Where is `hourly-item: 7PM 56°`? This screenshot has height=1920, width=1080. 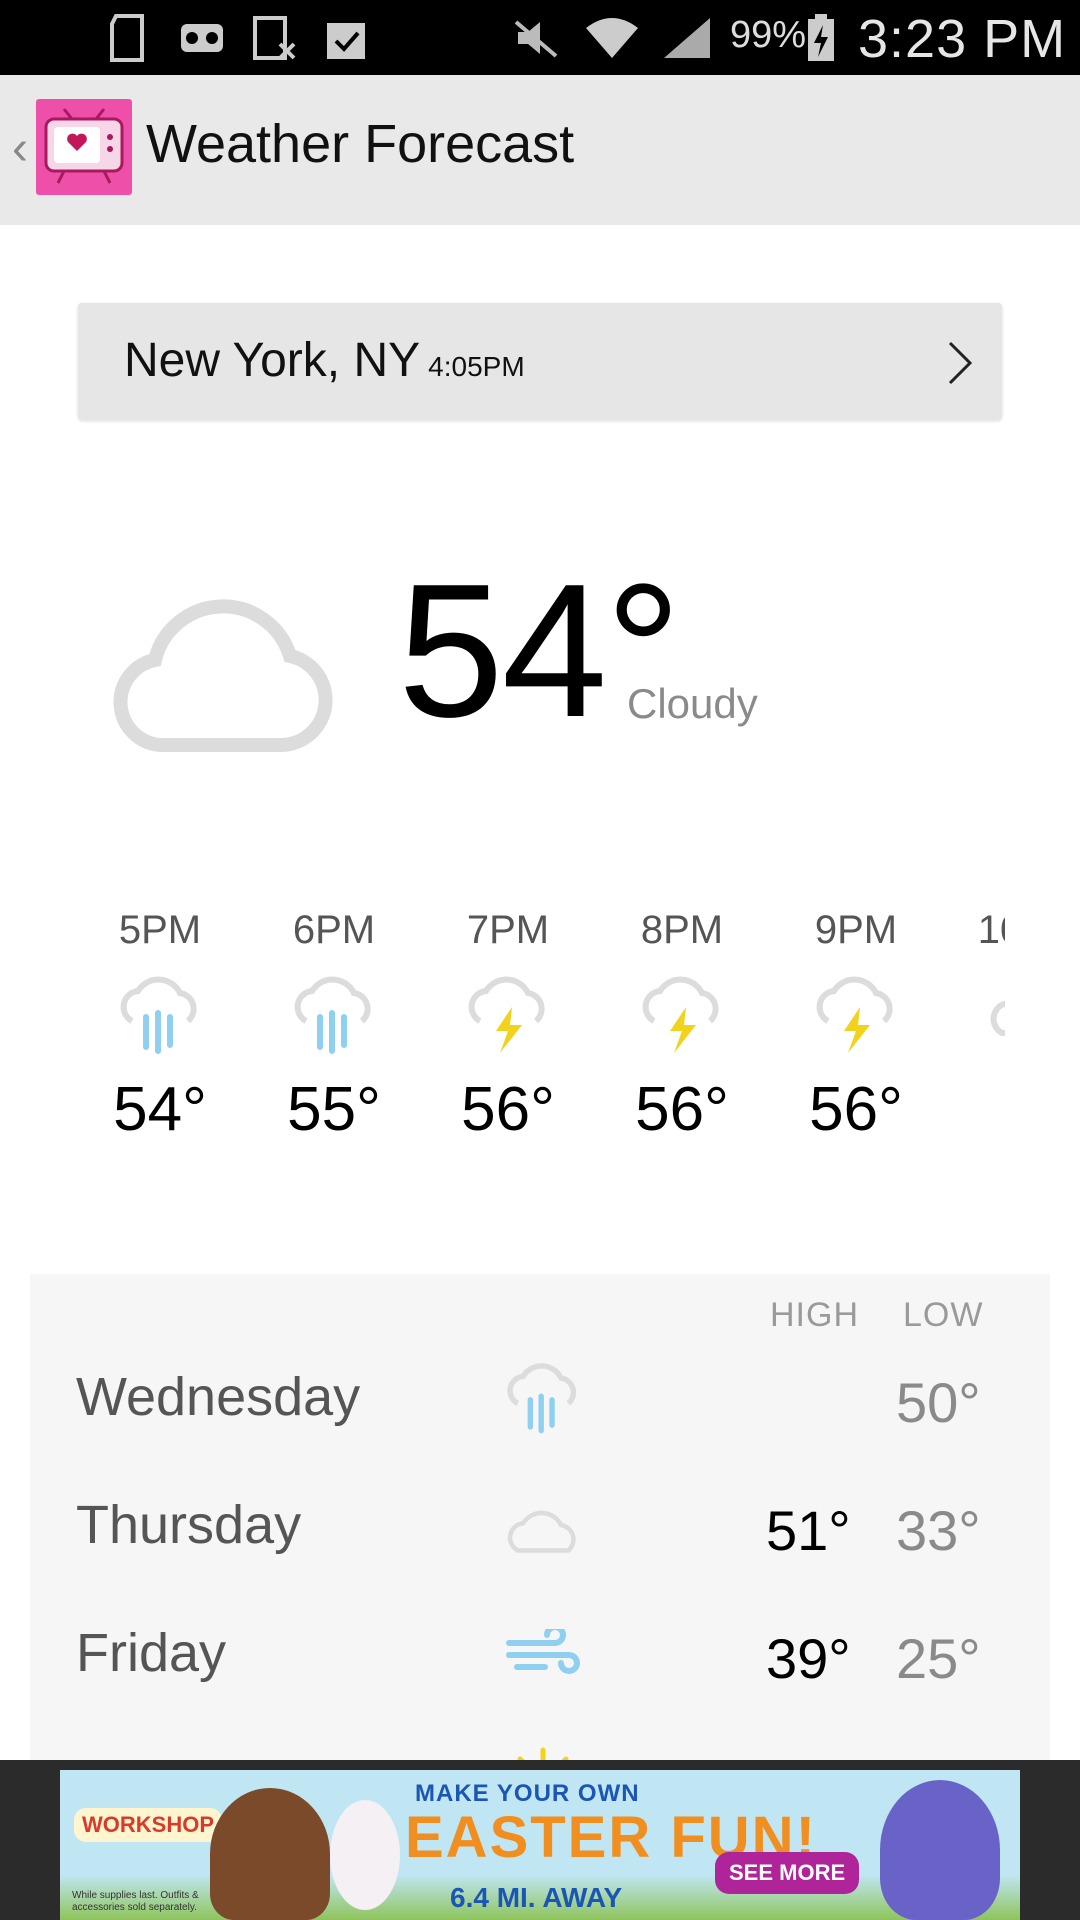 hourly-item: 7PM 56° is located at coordinates (508, 1025).